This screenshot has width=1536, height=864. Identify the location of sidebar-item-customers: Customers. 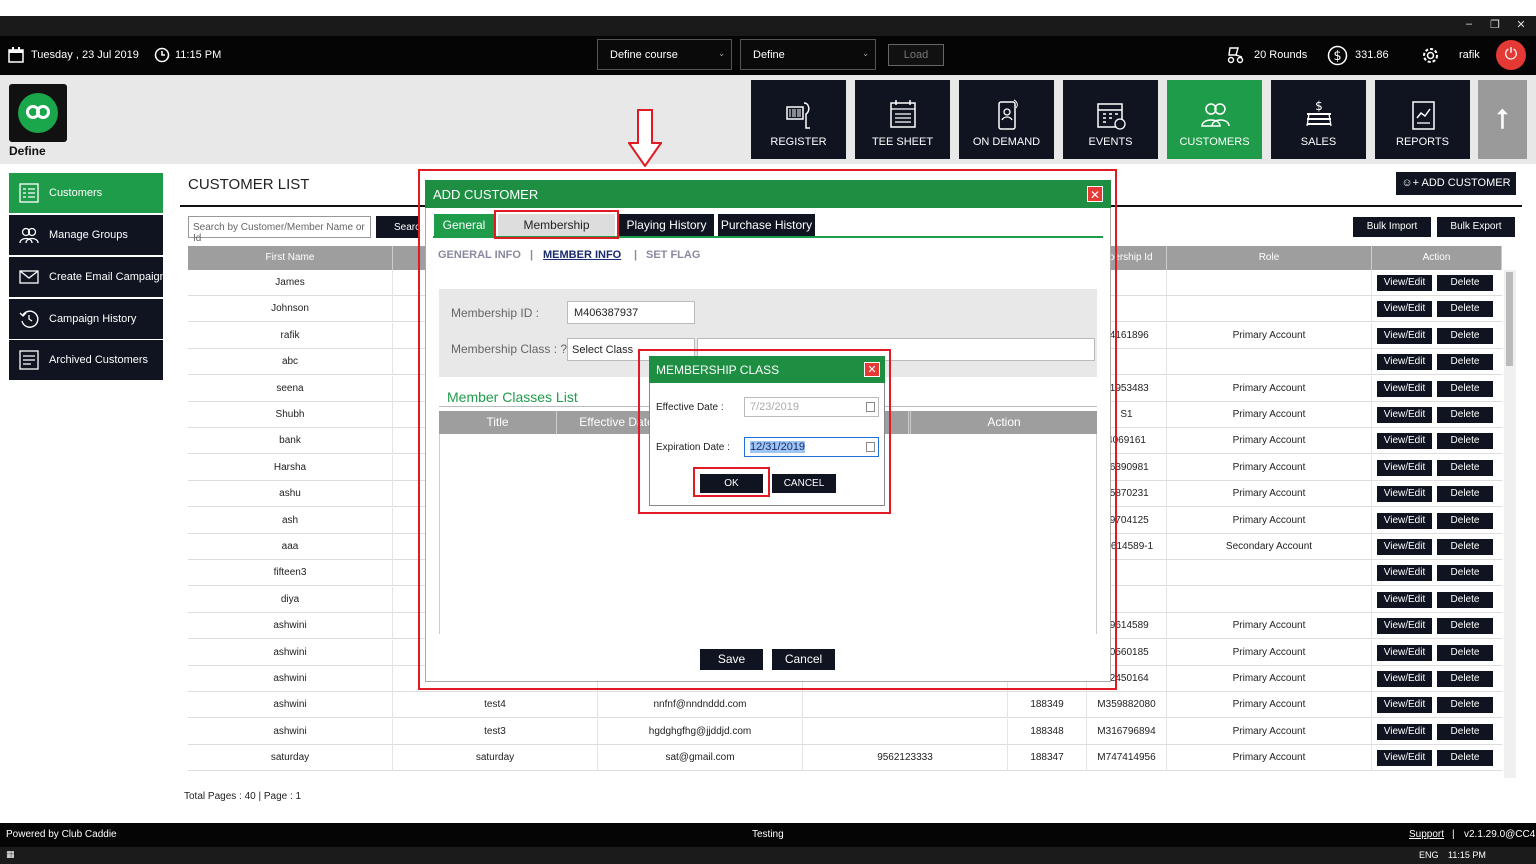
(86, 193).